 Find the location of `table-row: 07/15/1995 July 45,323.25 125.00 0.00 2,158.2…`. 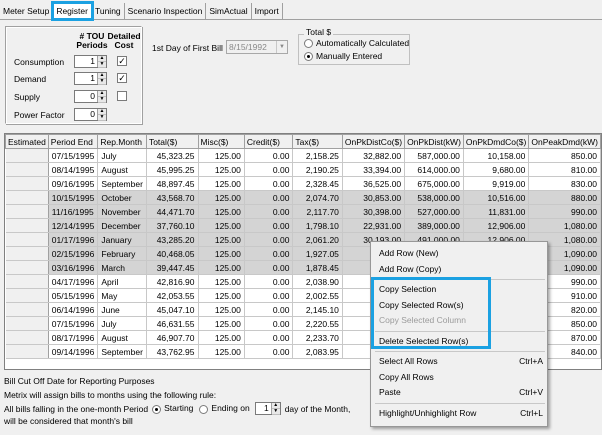

table-row: 07/15/1995 July 45,323.25 125.00 0.00 2,158.2… is located at coordinates (303, 155).